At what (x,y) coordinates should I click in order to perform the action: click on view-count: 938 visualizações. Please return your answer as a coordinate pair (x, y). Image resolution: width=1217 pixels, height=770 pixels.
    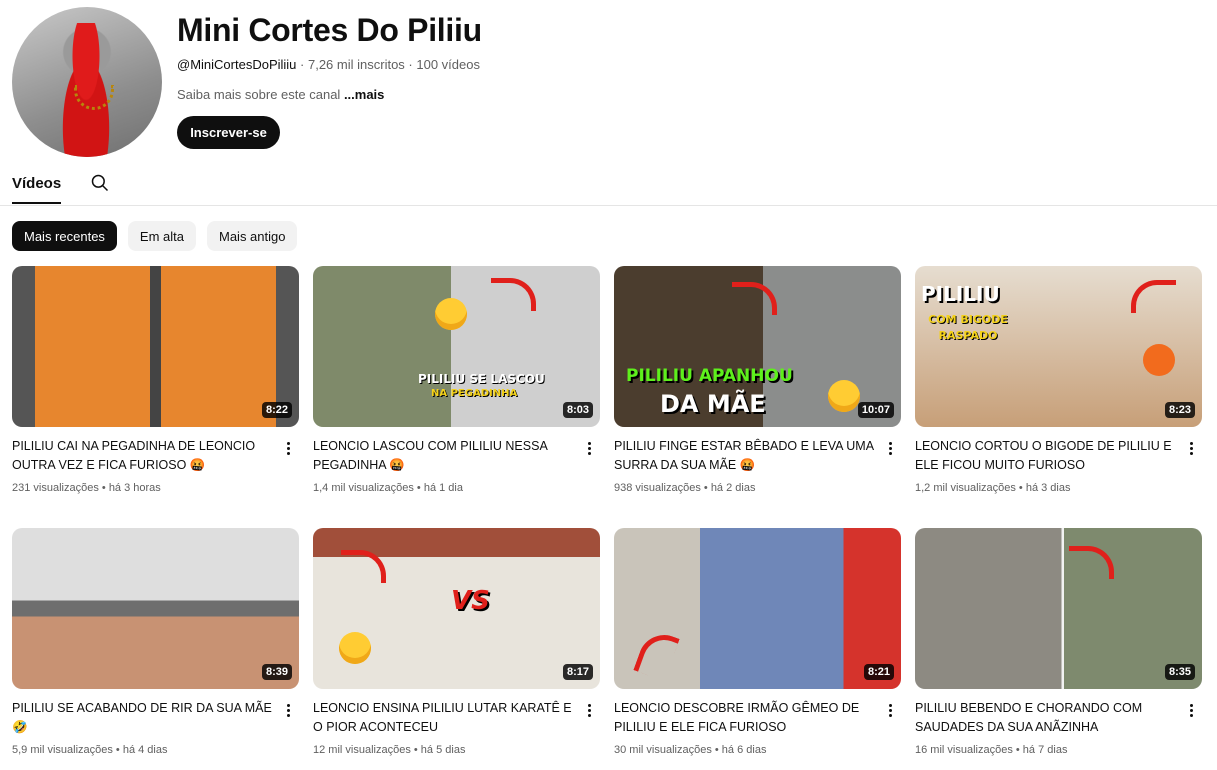
    Looking at the image, I should click on (657, 488).